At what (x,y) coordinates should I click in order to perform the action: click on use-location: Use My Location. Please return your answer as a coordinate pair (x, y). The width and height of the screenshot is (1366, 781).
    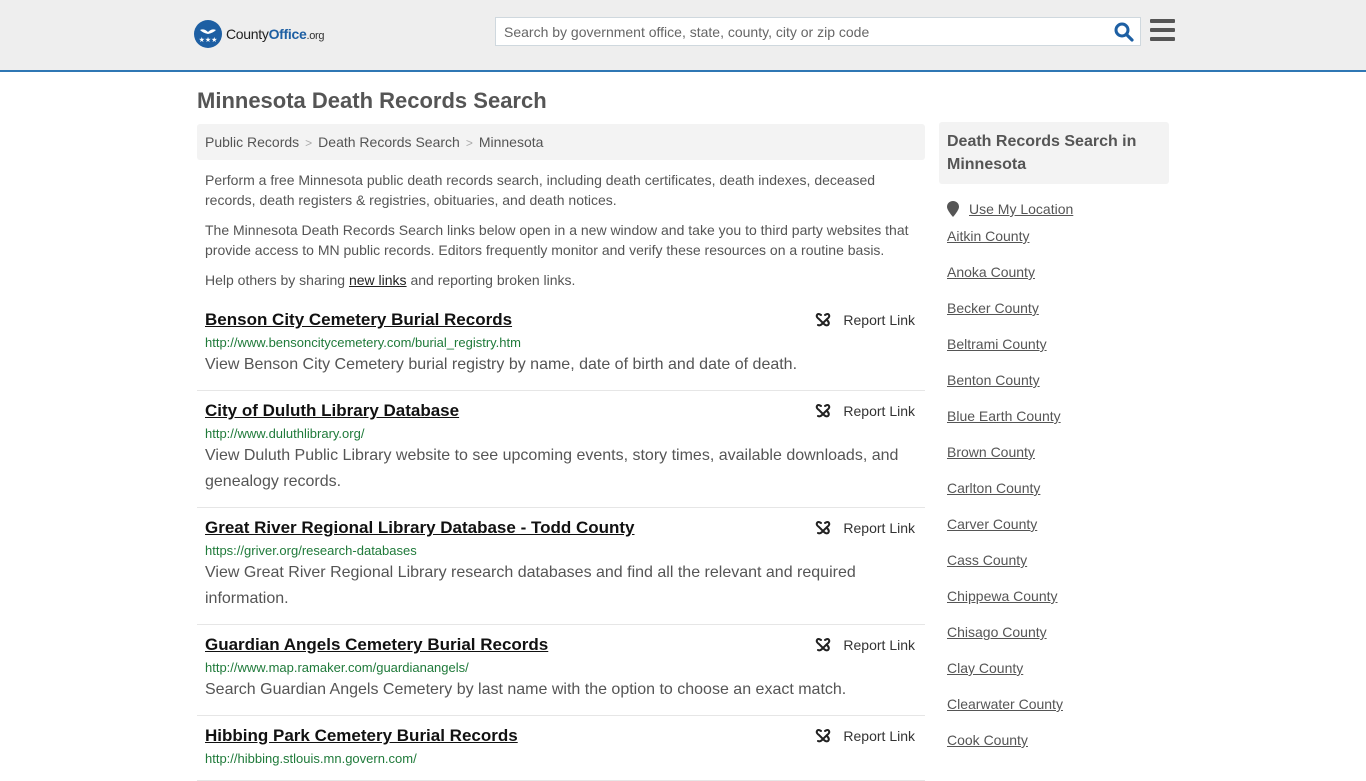
    Looking at the image, I should click on (1054, 209).